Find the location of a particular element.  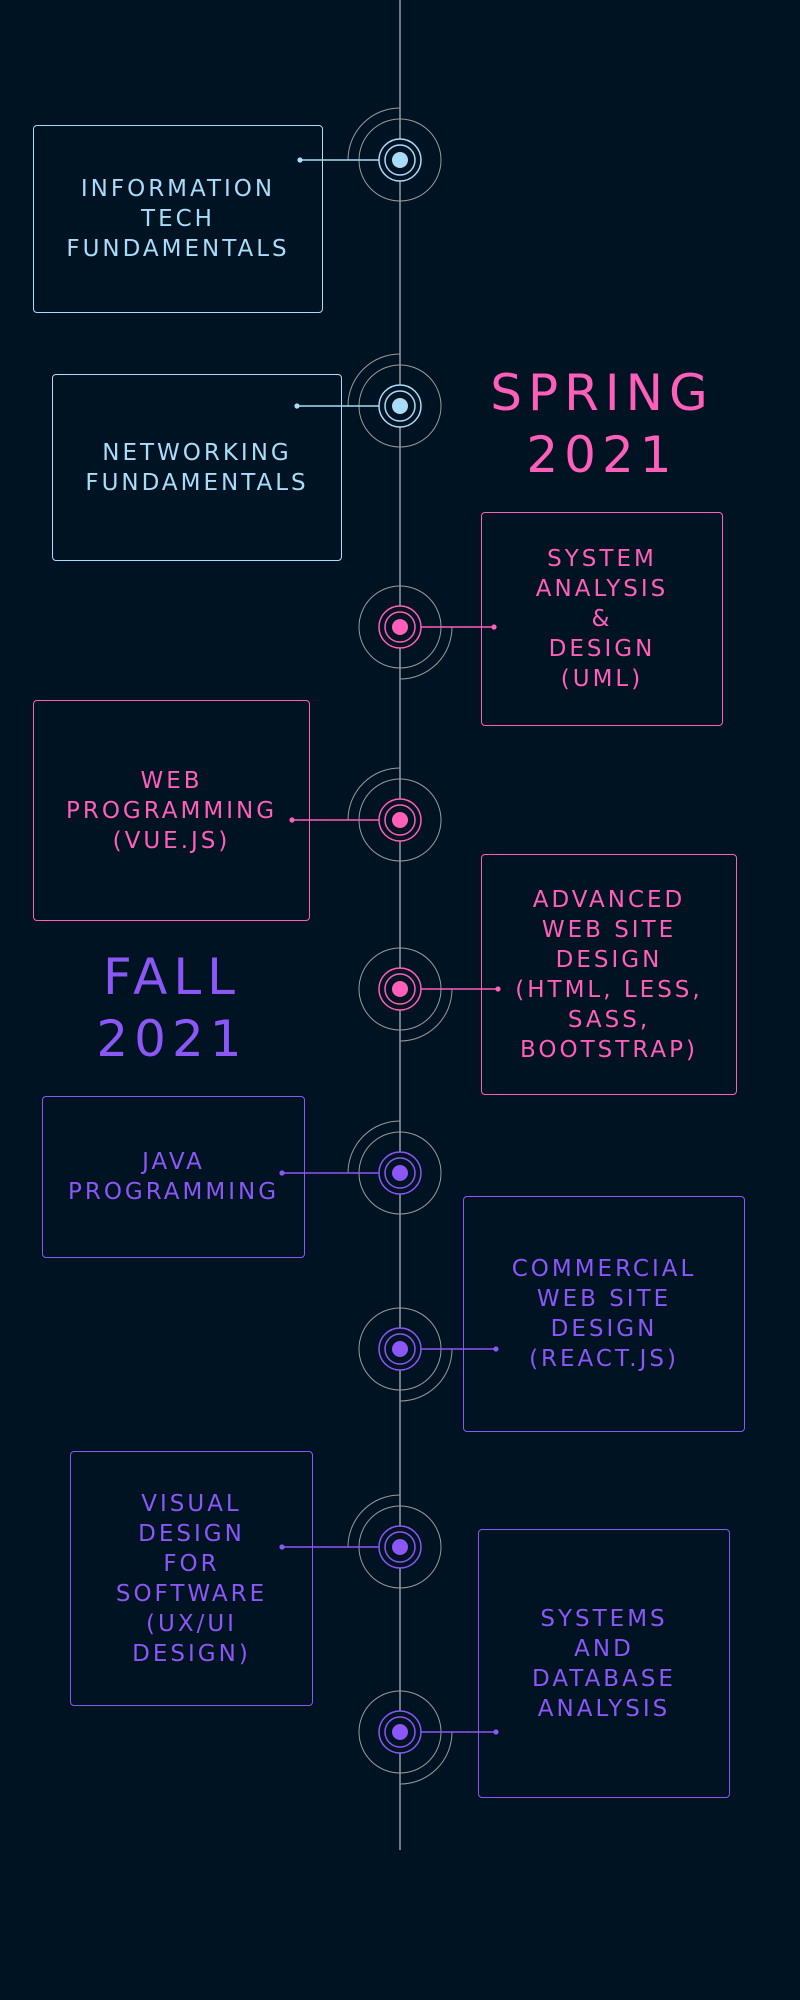

course-title-line: ADVANCED is located at coordinates (609, 899).